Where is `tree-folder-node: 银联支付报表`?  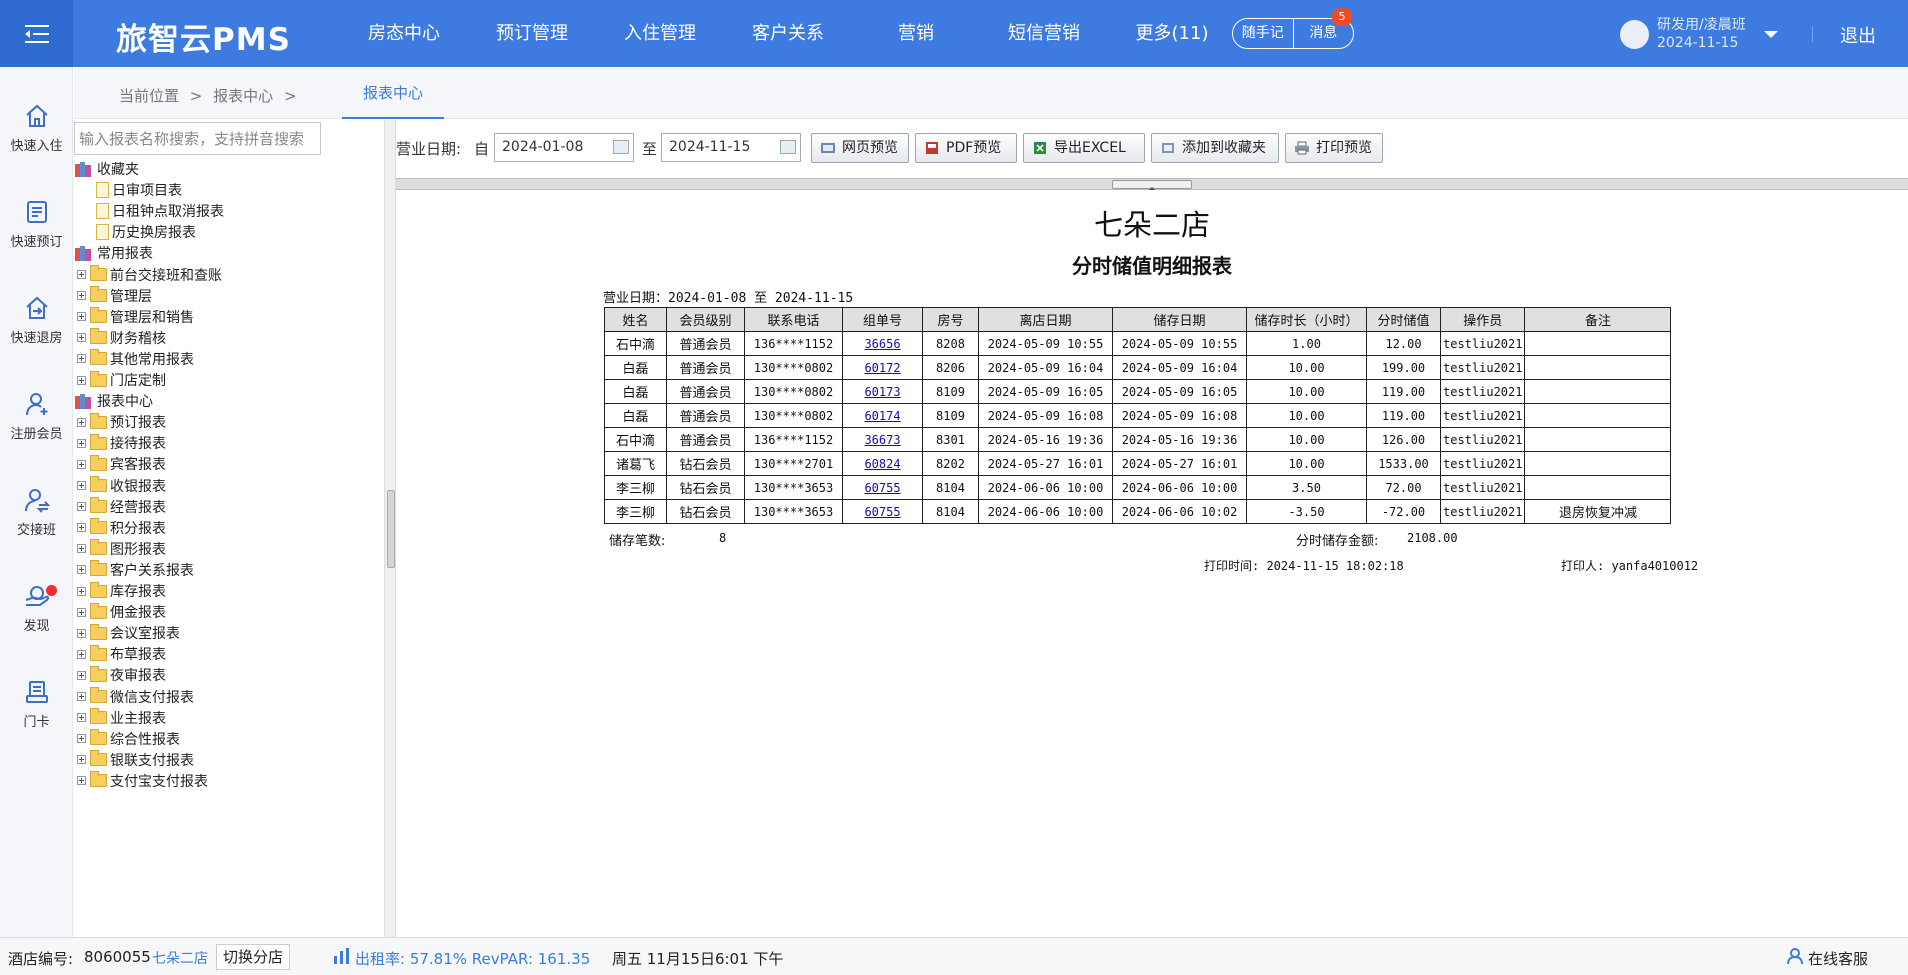 tree-folder-node: 银联支付报表 is located at coordinates (135, 760).